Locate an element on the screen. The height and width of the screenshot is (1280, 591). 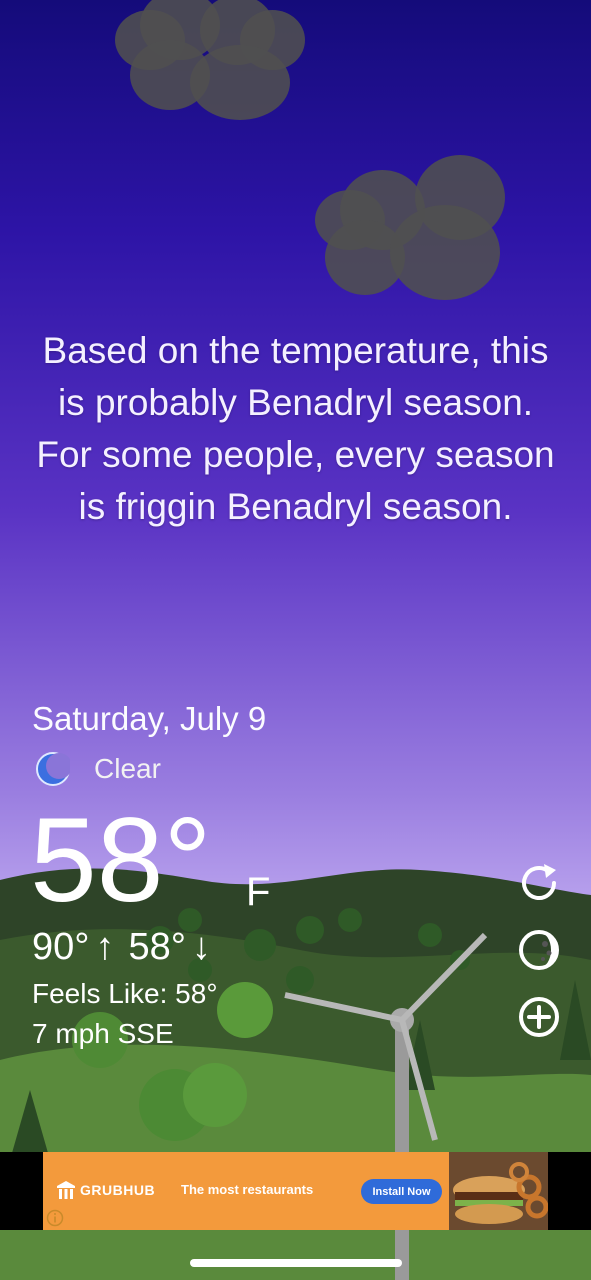
grubhub-logo-icon is located at coordinates (66, 1190).